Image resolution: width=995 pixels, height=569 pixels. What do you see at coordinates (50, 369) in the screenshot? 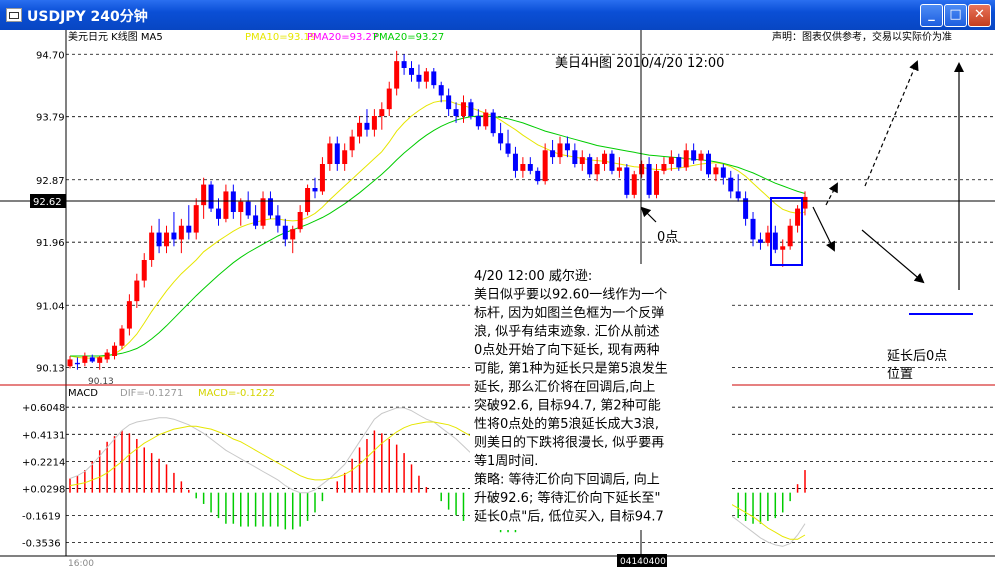
I see `price-tick-label: 90.13` at bounding box center [50, 369].